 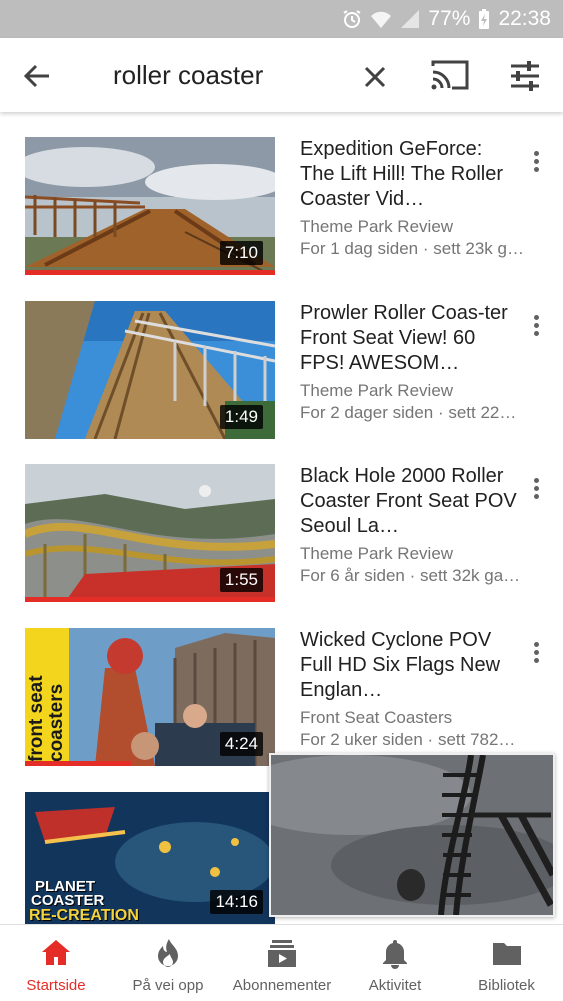 What do you see at coordinates (395, 953) in the screenshot?
I see `bell-icon` at bounding box center [395, 953].